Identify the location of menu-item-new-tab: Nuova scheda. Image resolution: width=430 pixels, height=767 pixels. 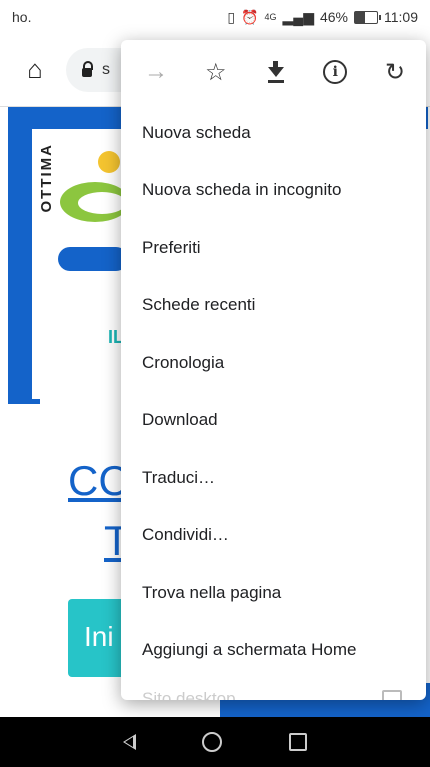
(273, 133).